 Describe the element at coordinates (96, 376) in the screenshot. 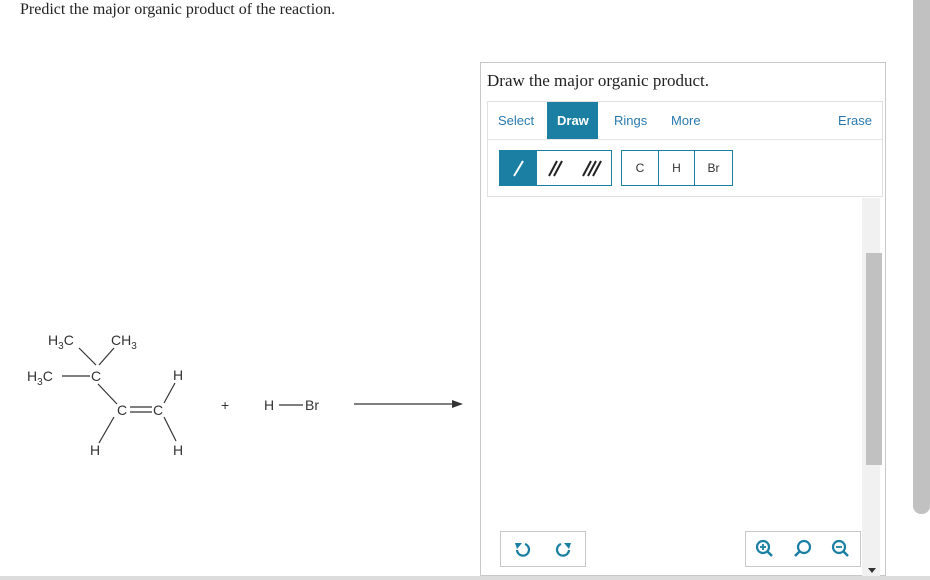

I see `label-c-quaternary: C` at that location.